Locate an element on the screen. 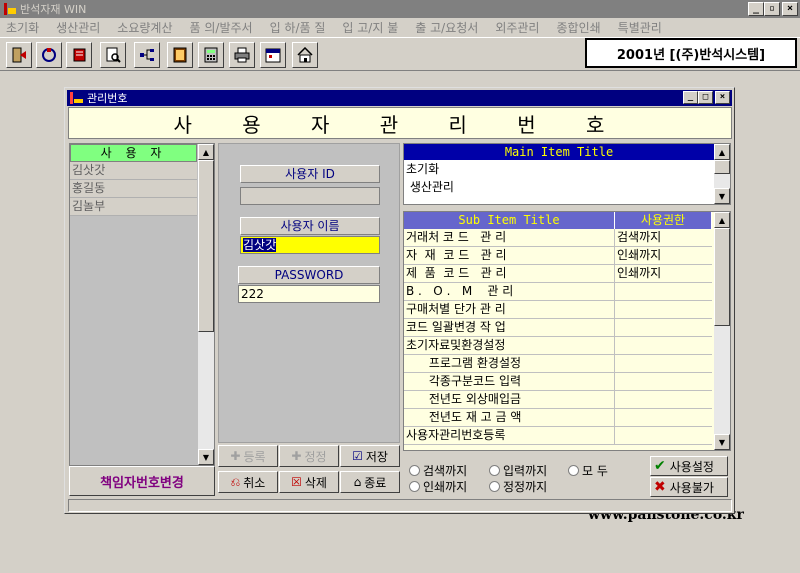  register-icon: ✚ is located at coordinates (235, 456).